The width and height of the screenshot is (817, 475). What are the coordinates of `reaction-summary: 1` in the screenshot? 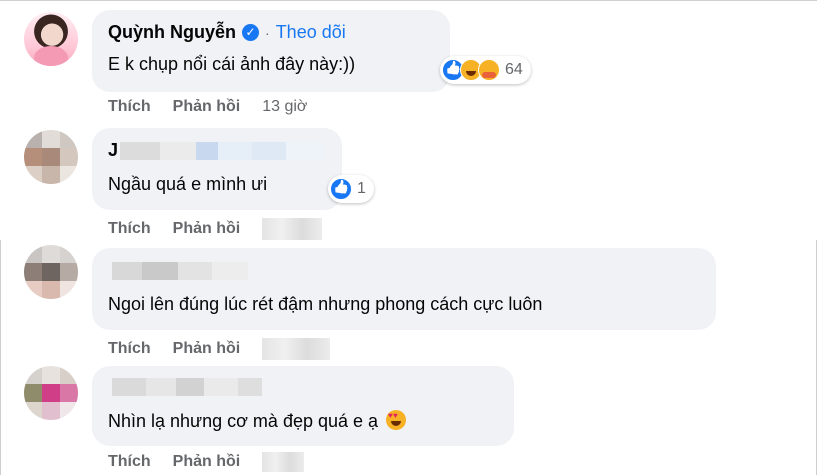 It's located at (351, 189).